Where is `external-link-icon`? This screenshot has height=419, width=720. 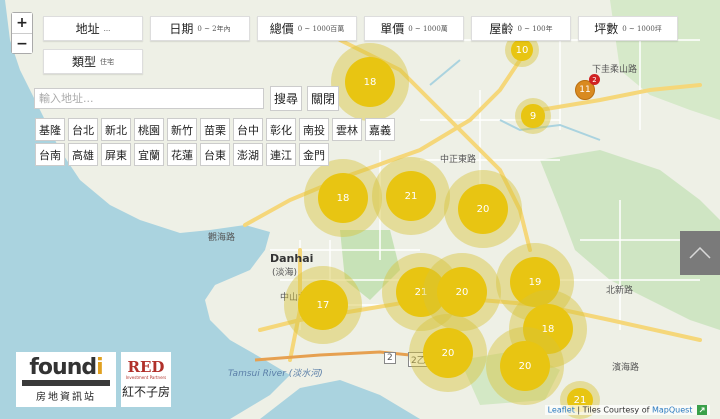 external-link-icon is located at coordinates (702, 410).